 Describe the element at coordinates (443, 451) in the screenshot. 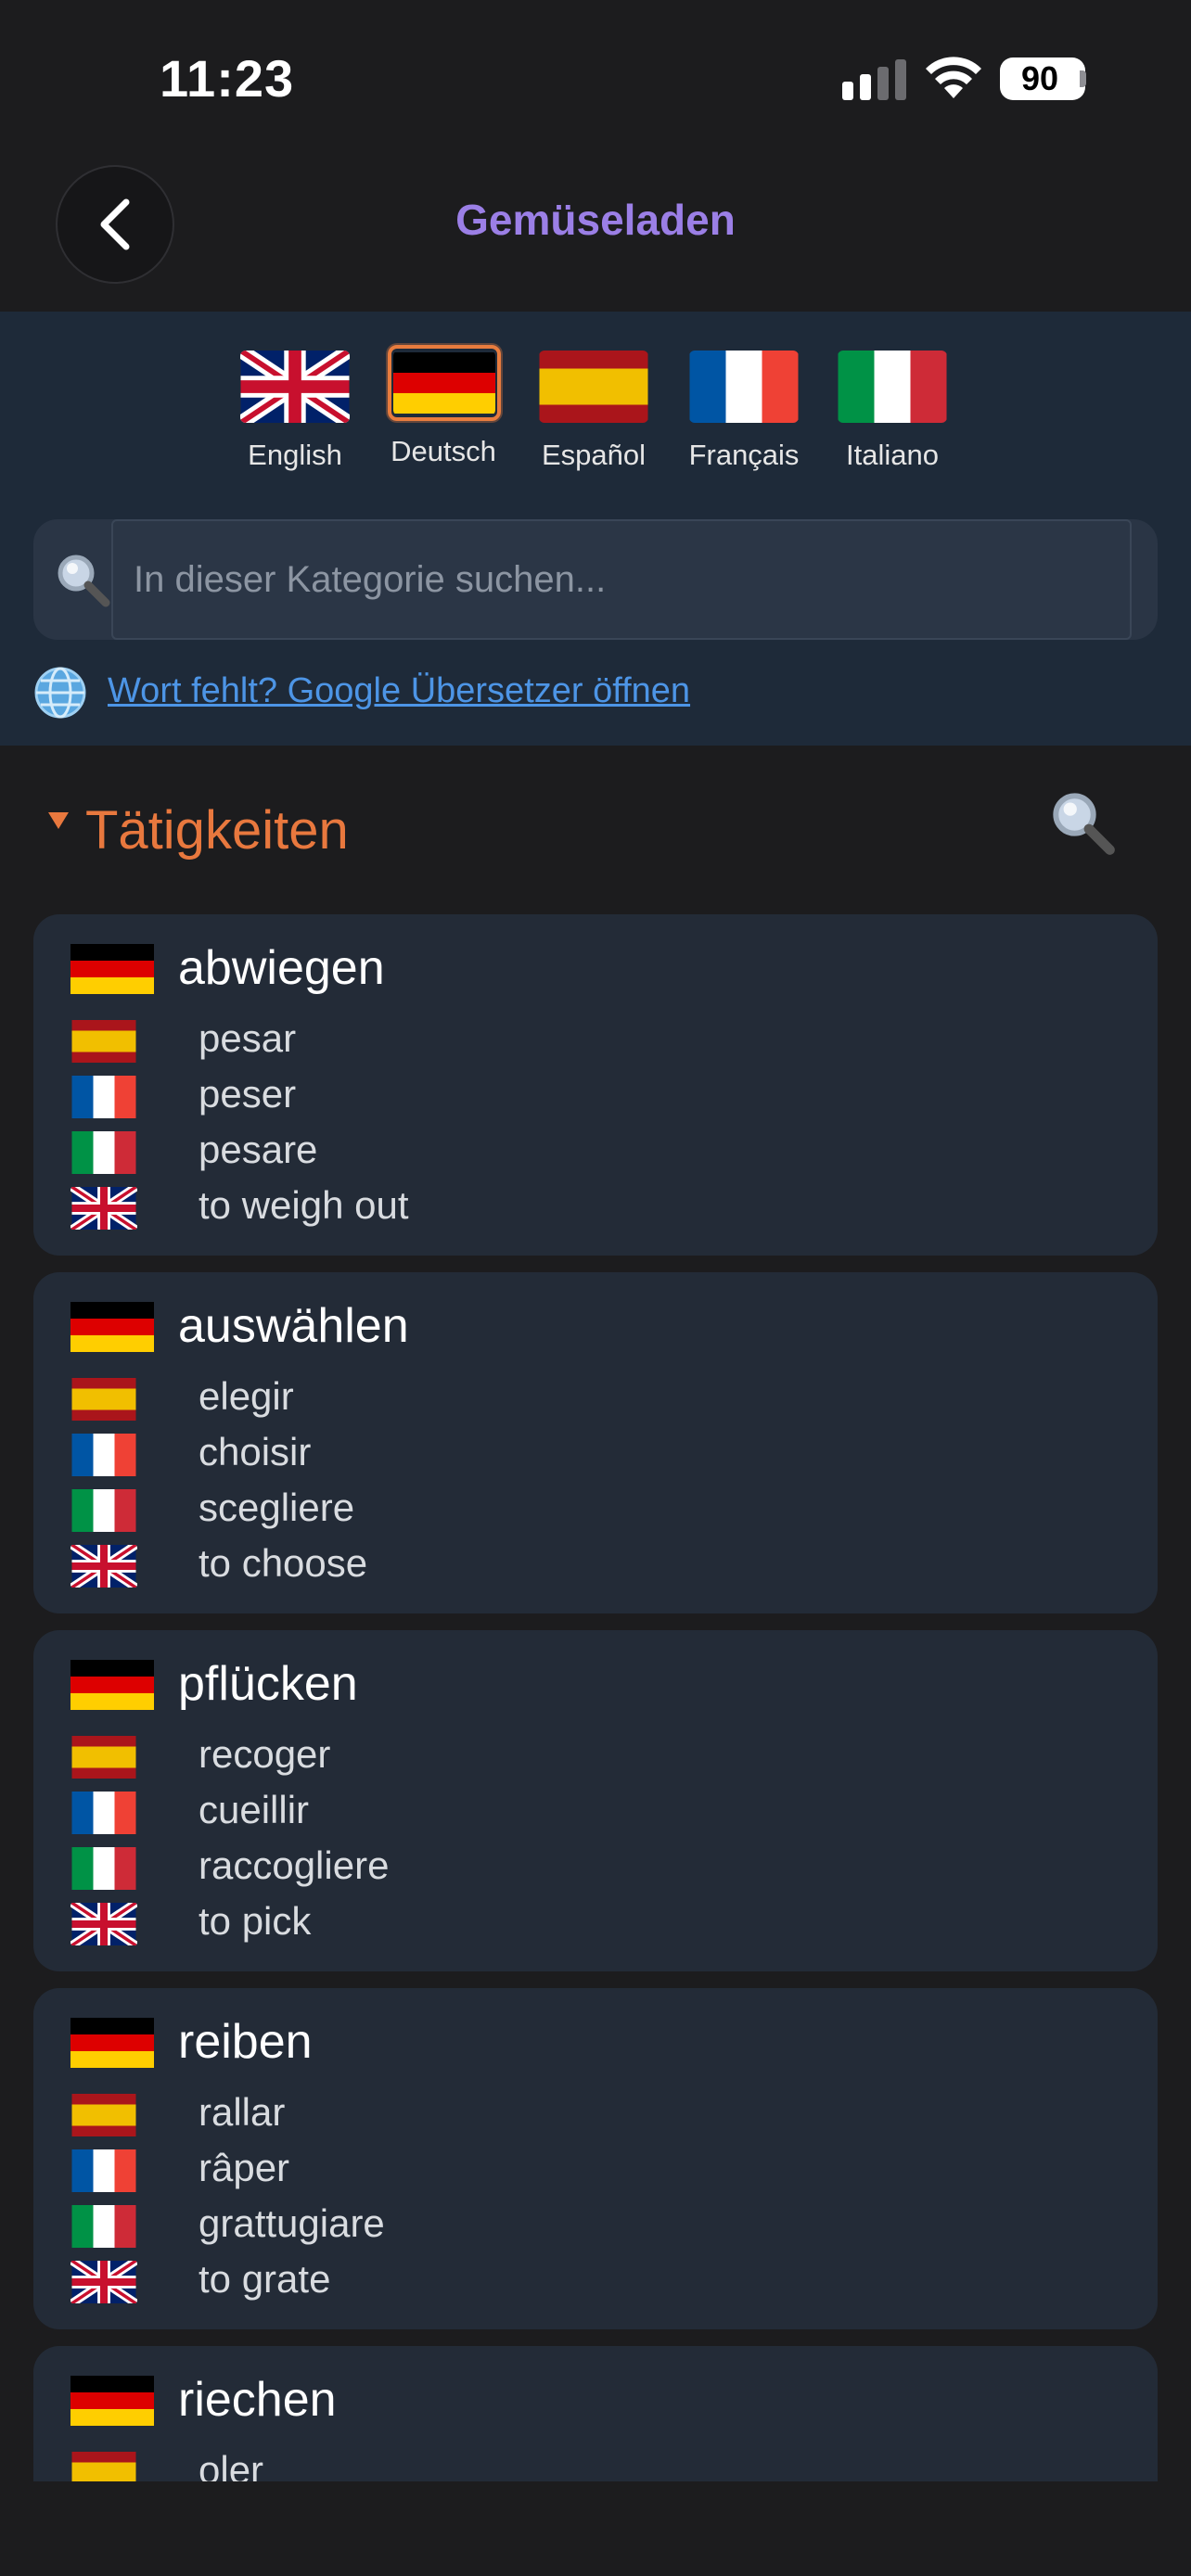

I see `language-label: Deutsch` at that location.